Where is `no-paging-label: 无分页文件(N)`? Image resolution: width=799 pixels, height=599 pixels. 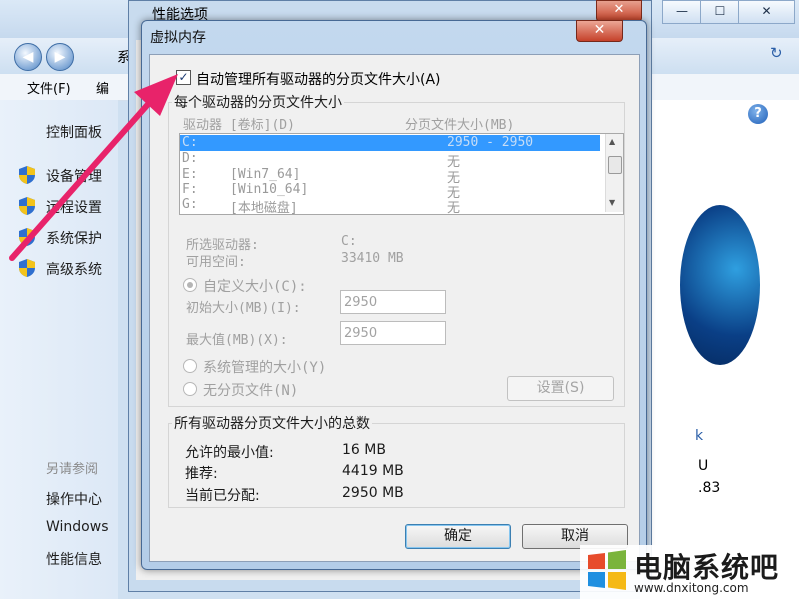 no-paging-label: 无分页文件(N) is located at coordinates (250, 390).